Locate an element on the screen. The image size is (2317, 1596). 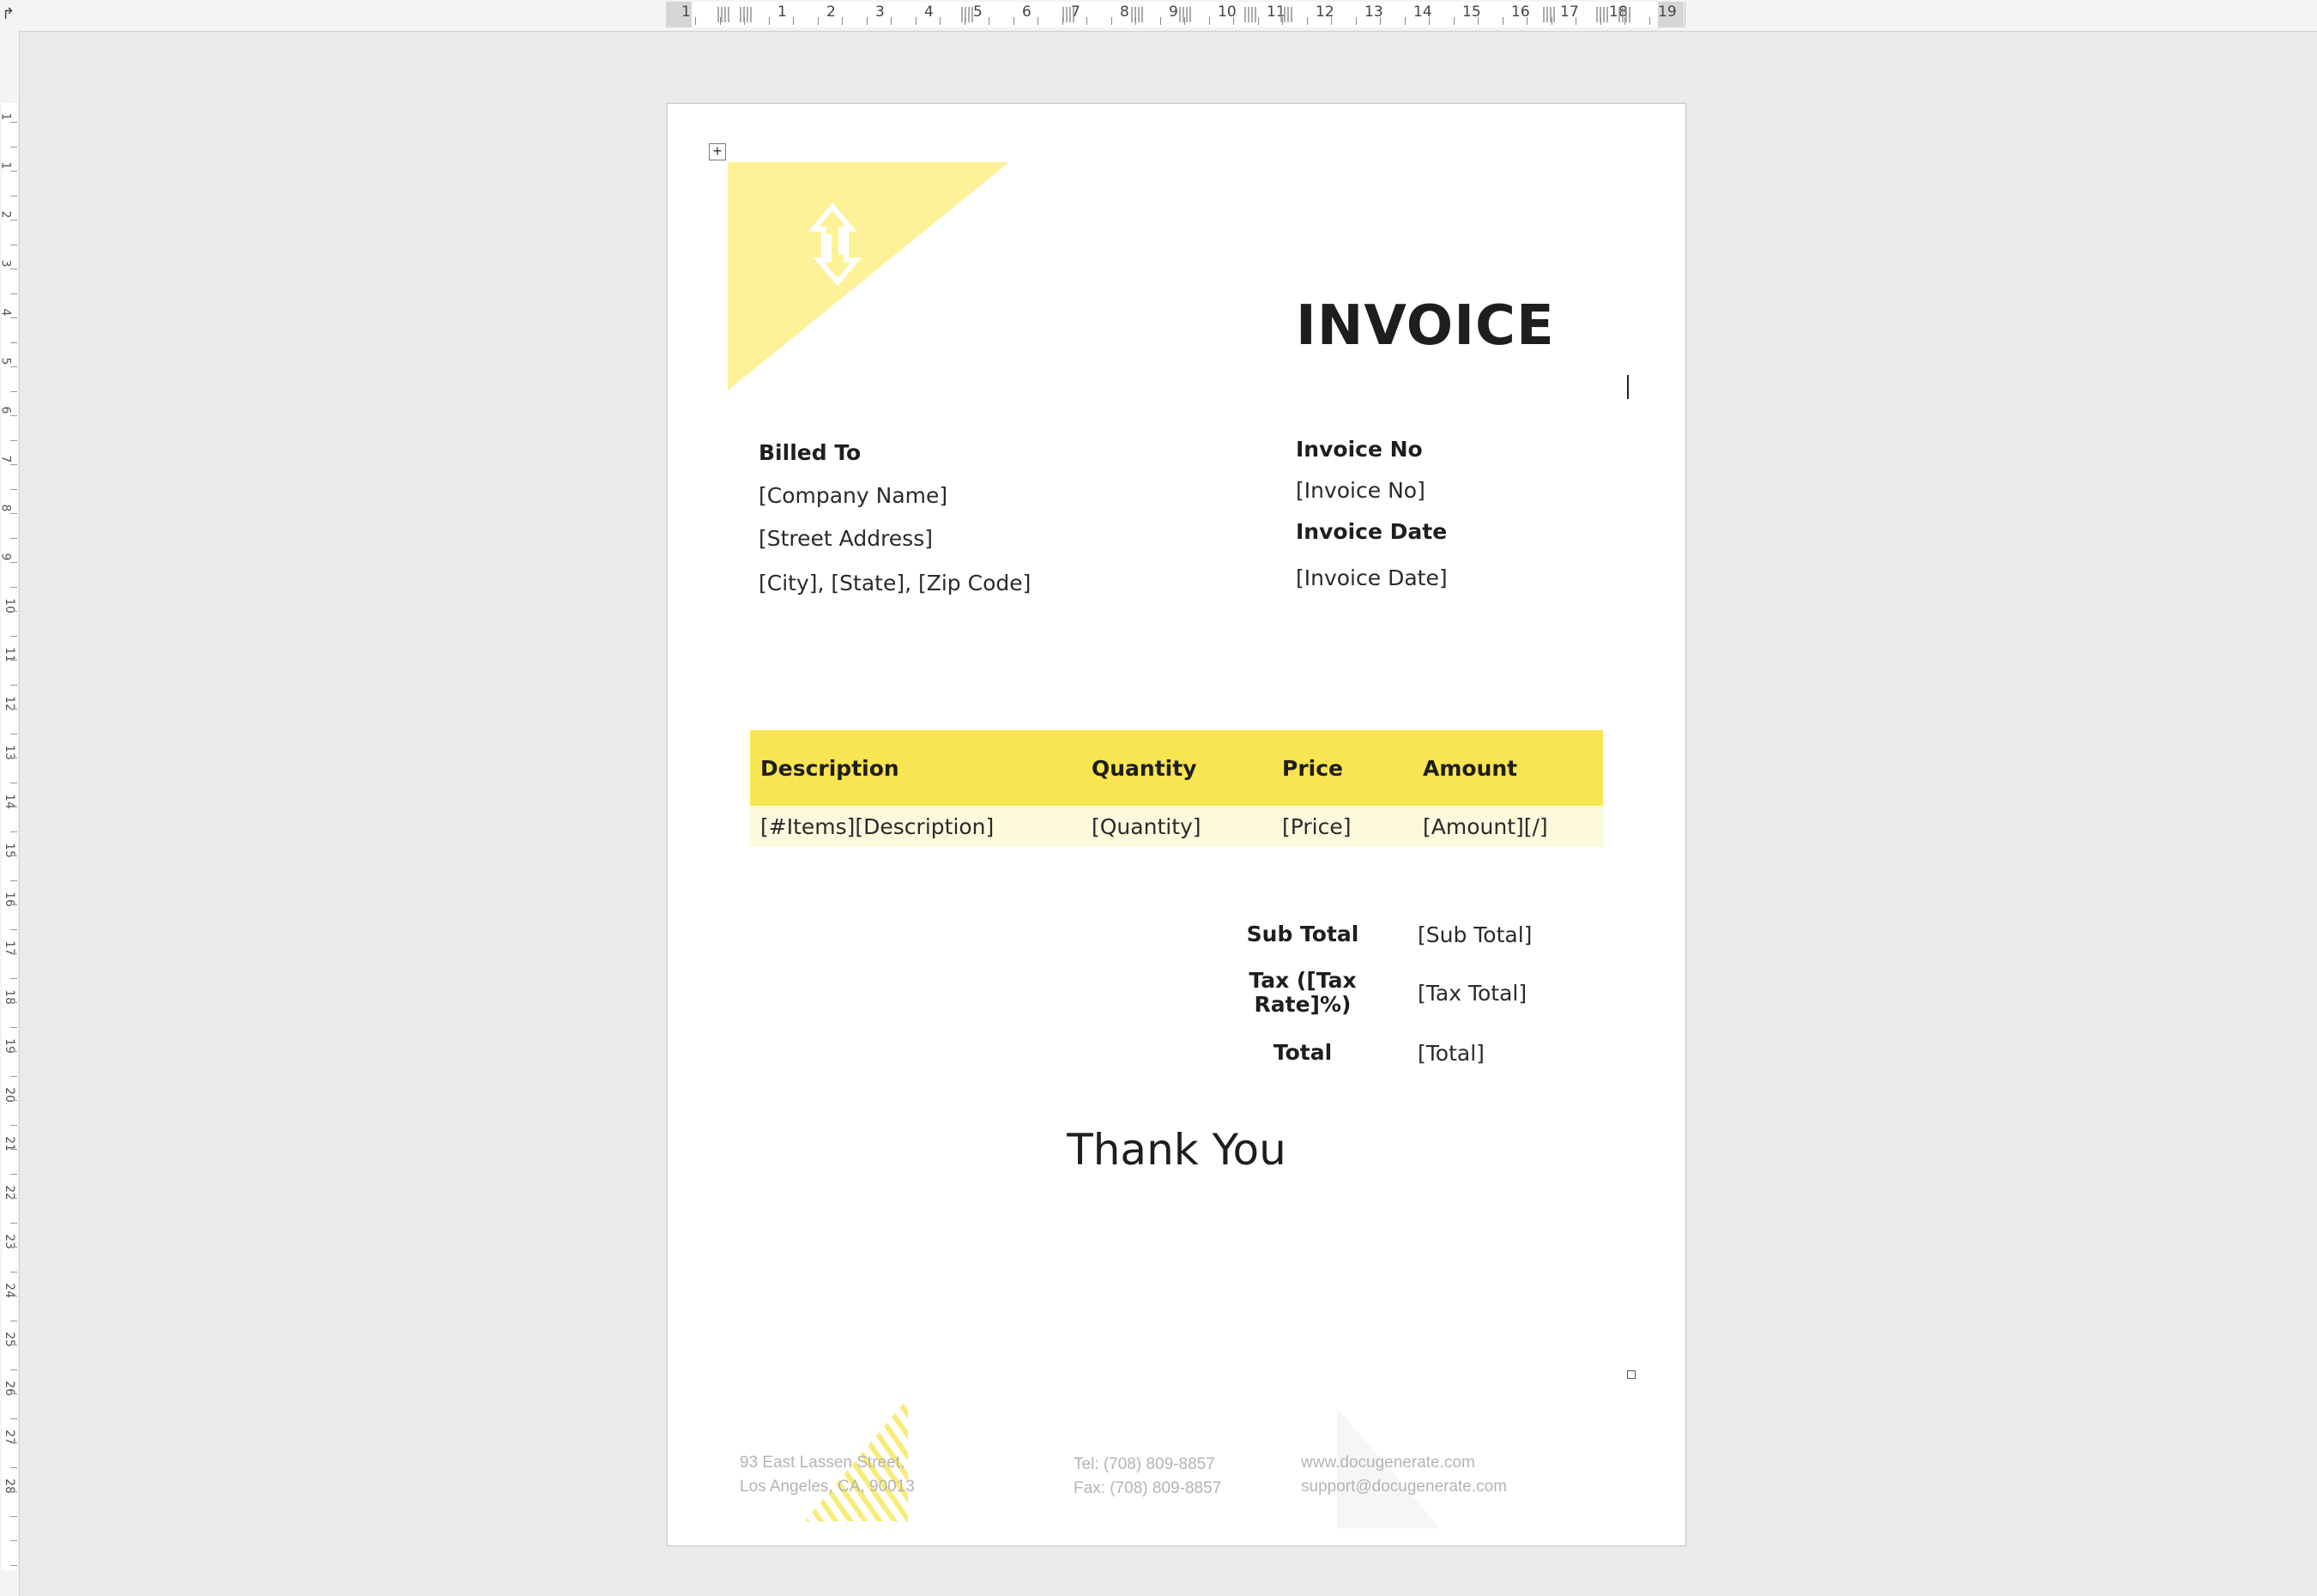
invoice-date-value: [Invoice Date] is located at coordinates (1372, 577).